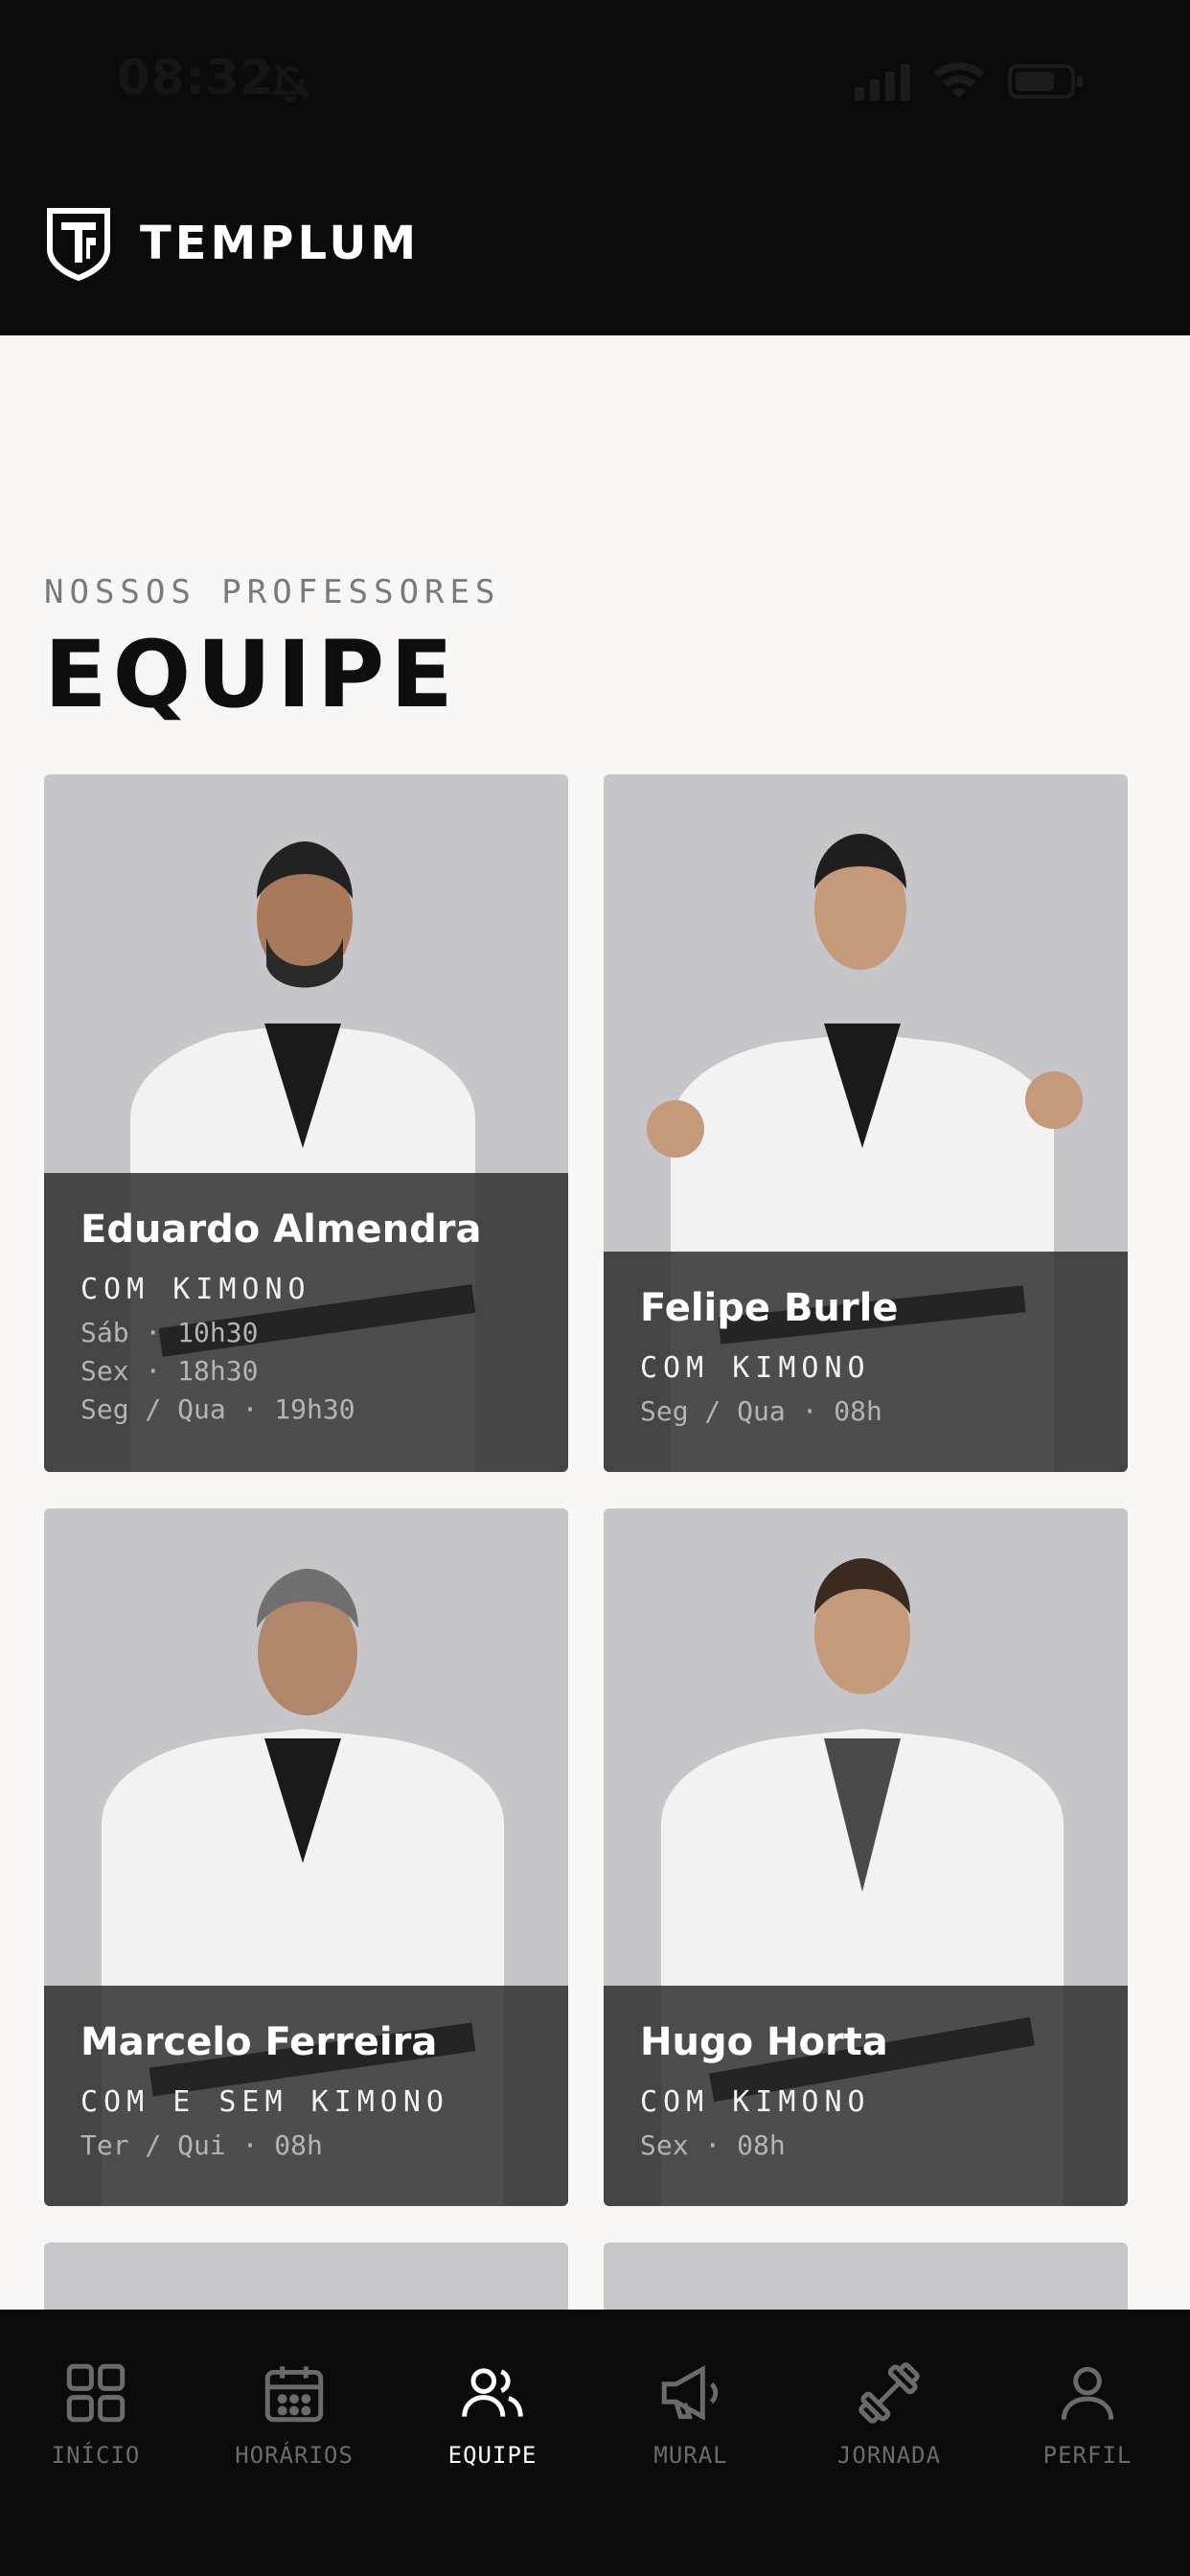 This screenshot has height=2576, width=1190. What do you see at coordinates (96, 2425) in the screenshot?
I see `nav-item-inicio: INÍCIO` at bounding box center [96, 2425].